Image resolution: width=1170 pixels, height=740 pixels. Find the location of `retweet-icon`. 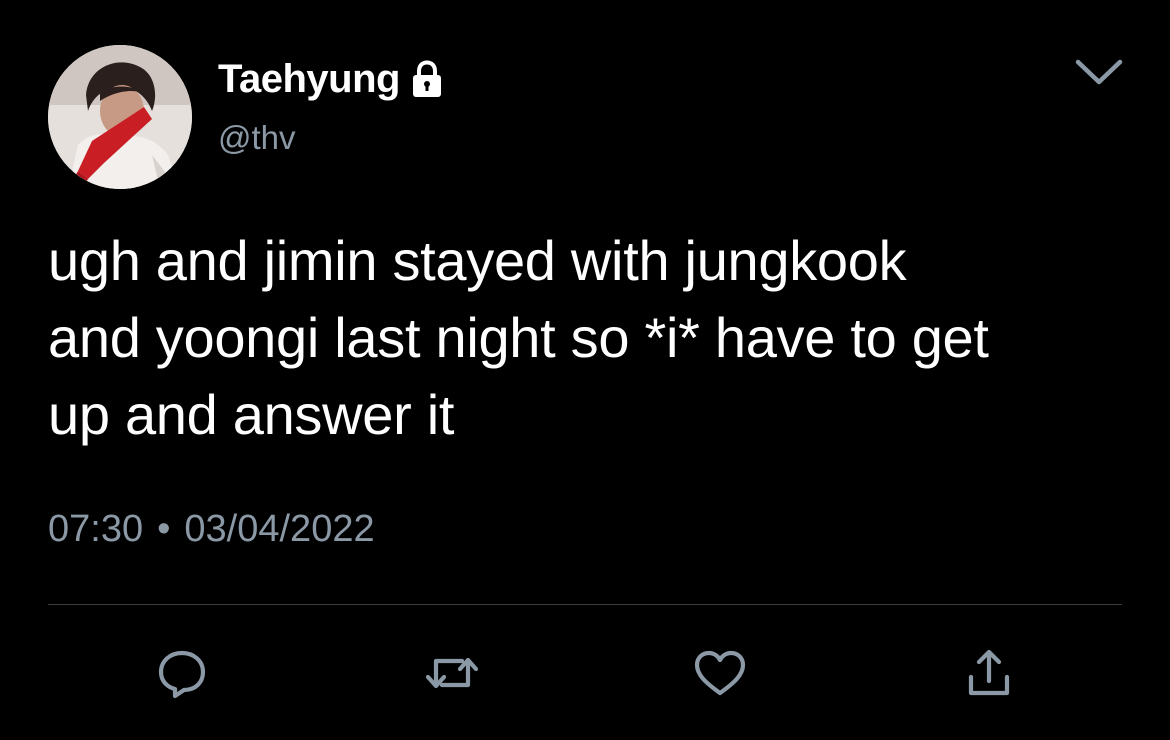

retweet-icon is located at coordinates (452, 673).